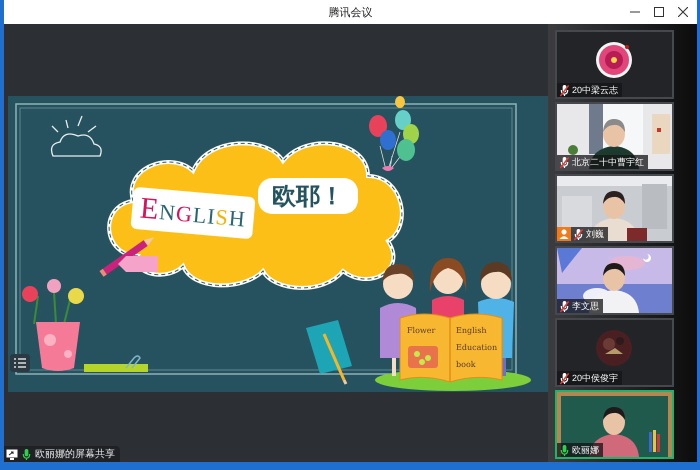  Describe the element at coordinates (608, 162) in the screenshot. I see `participant-name: 北京二十中曹宇红` at that location.